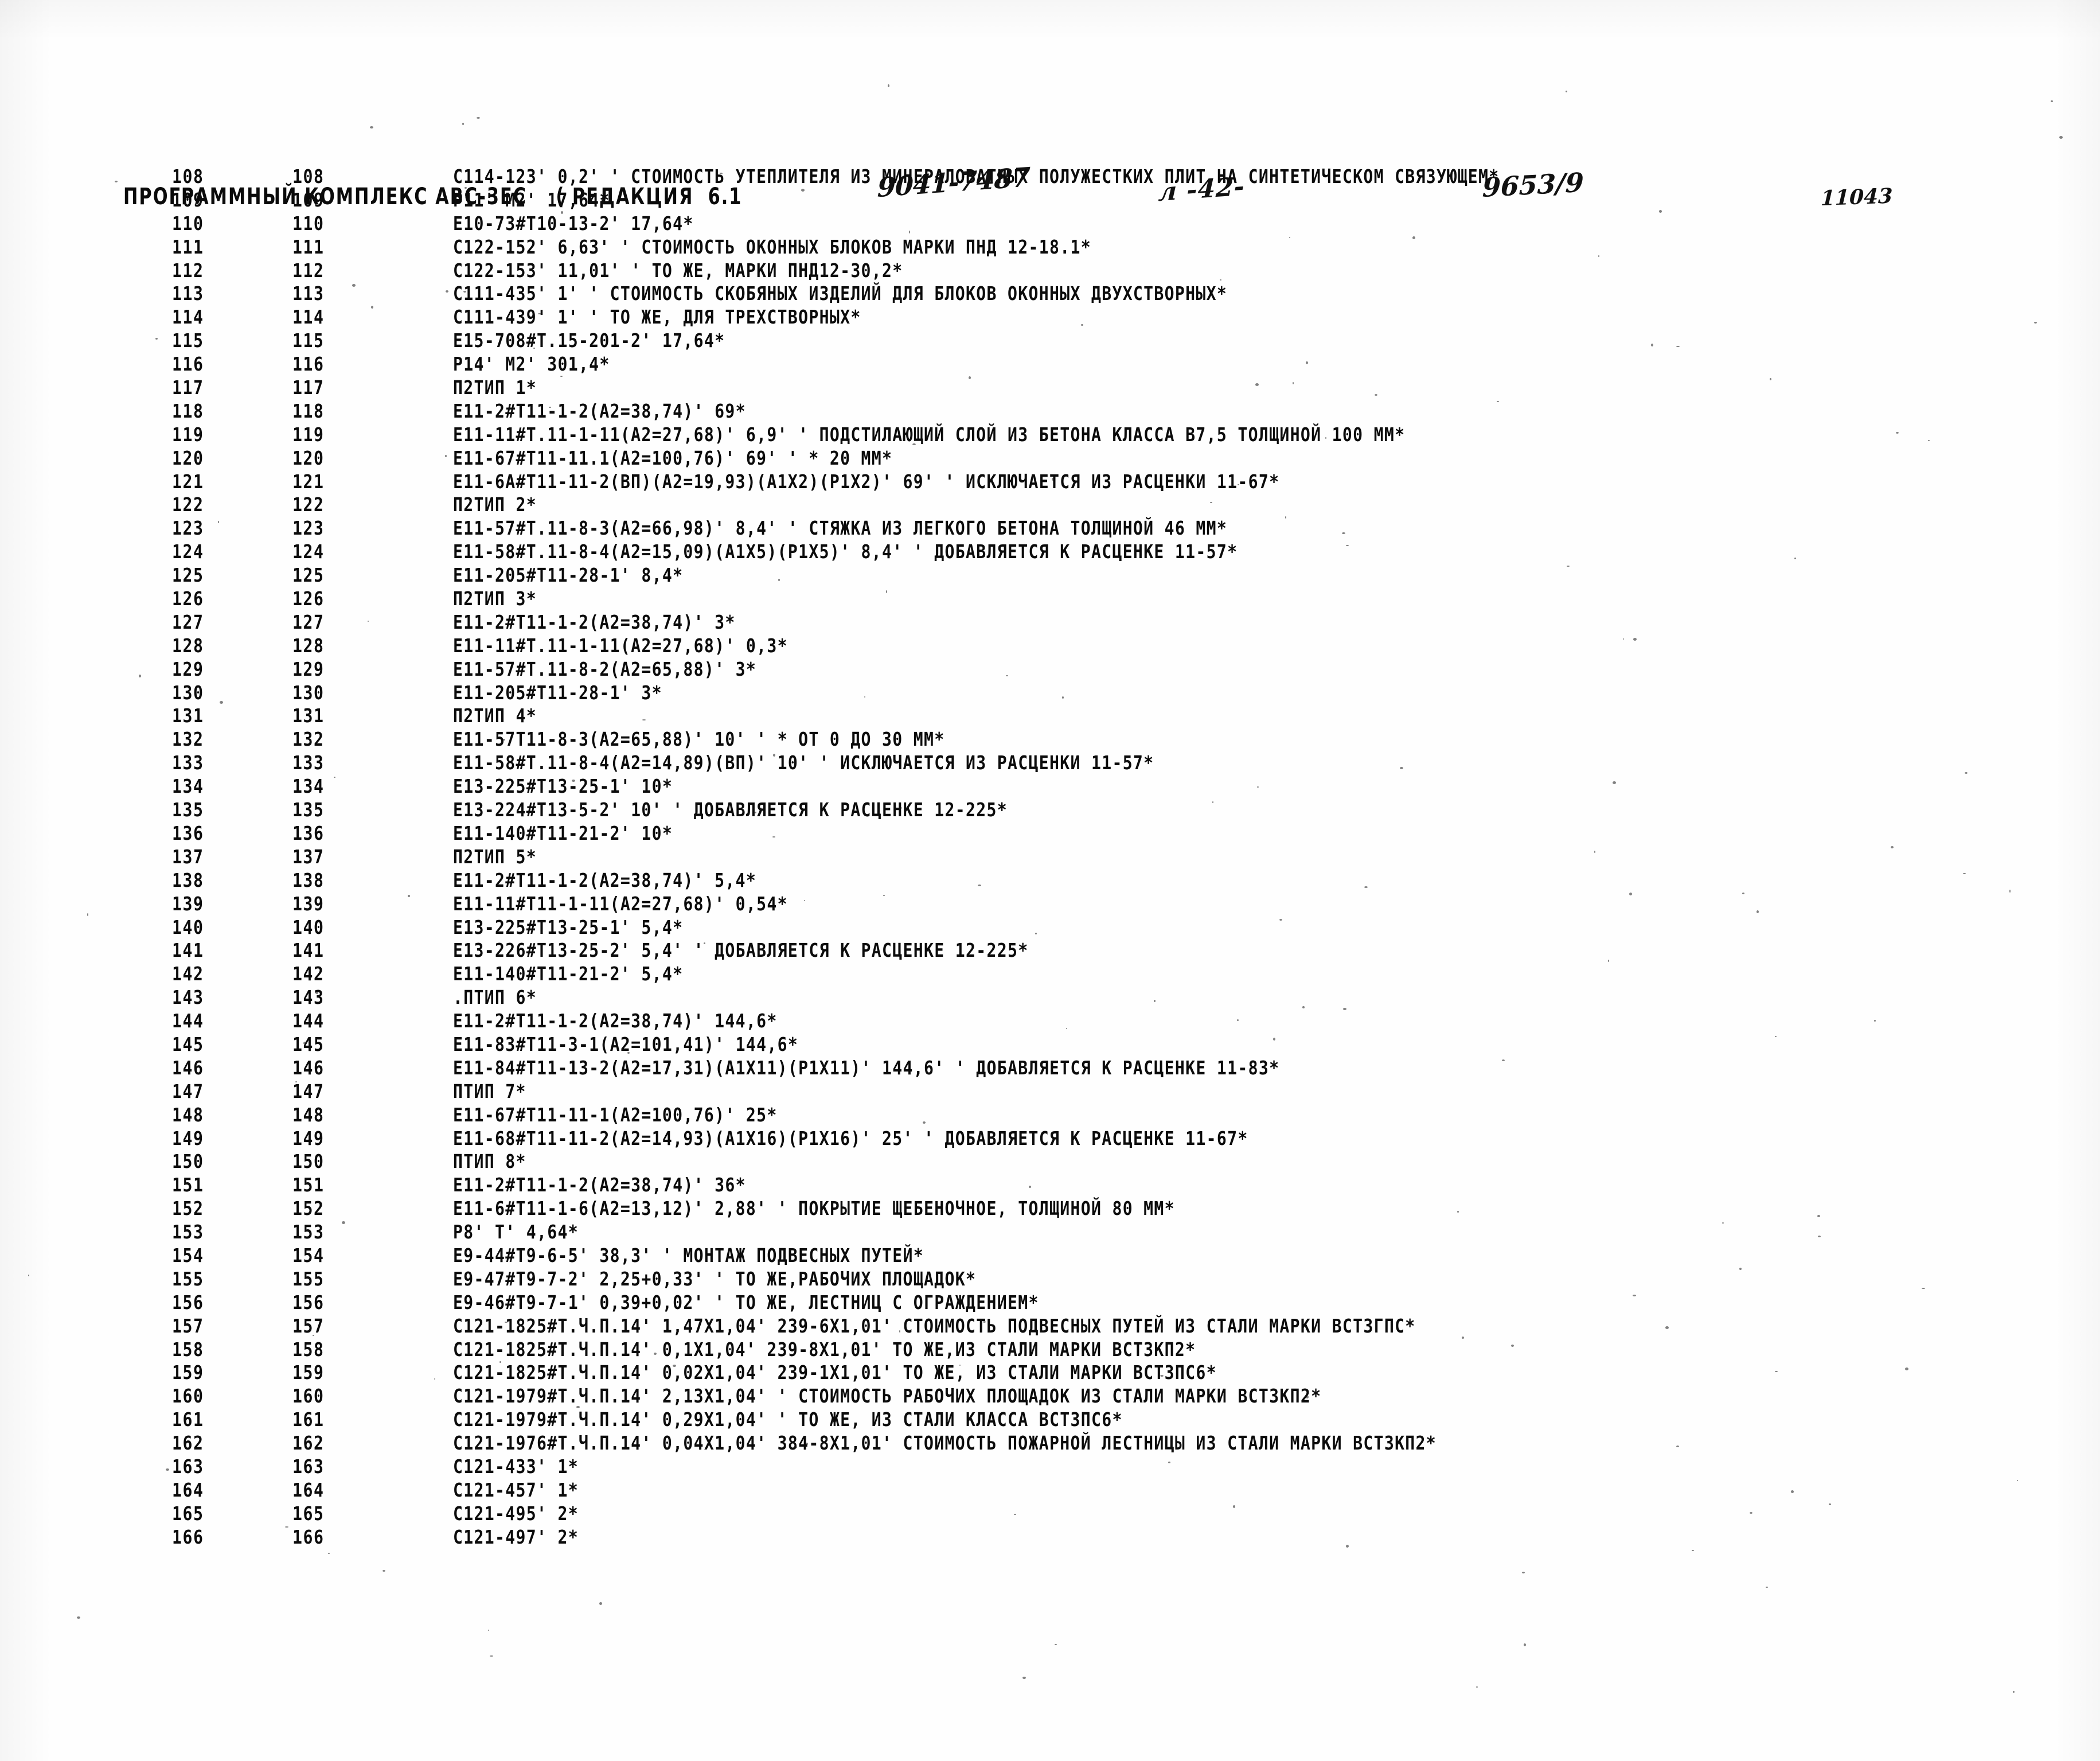  Describe the element at coordinates (605, 880) in the screenshot. I see `row-source-text: E11-2#T11-1-2(A2=38,74)' 5,4*` at that location.